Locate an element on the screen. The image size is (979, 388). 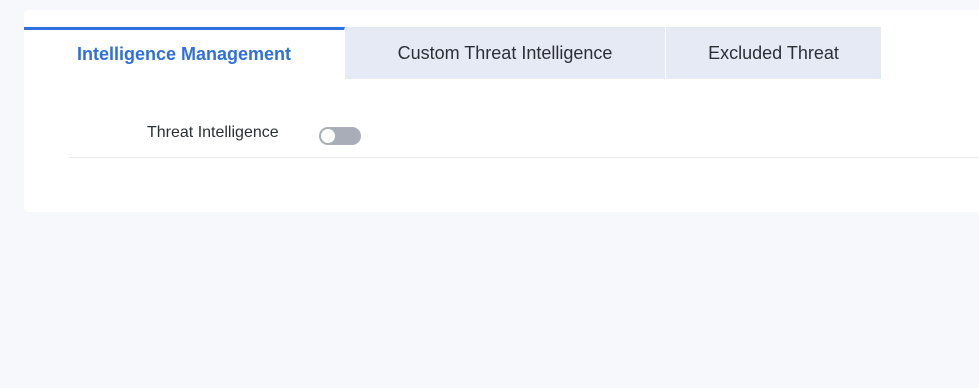
threat-intelligence-label: Threat Intelligence is located at coordinates (213, 132).